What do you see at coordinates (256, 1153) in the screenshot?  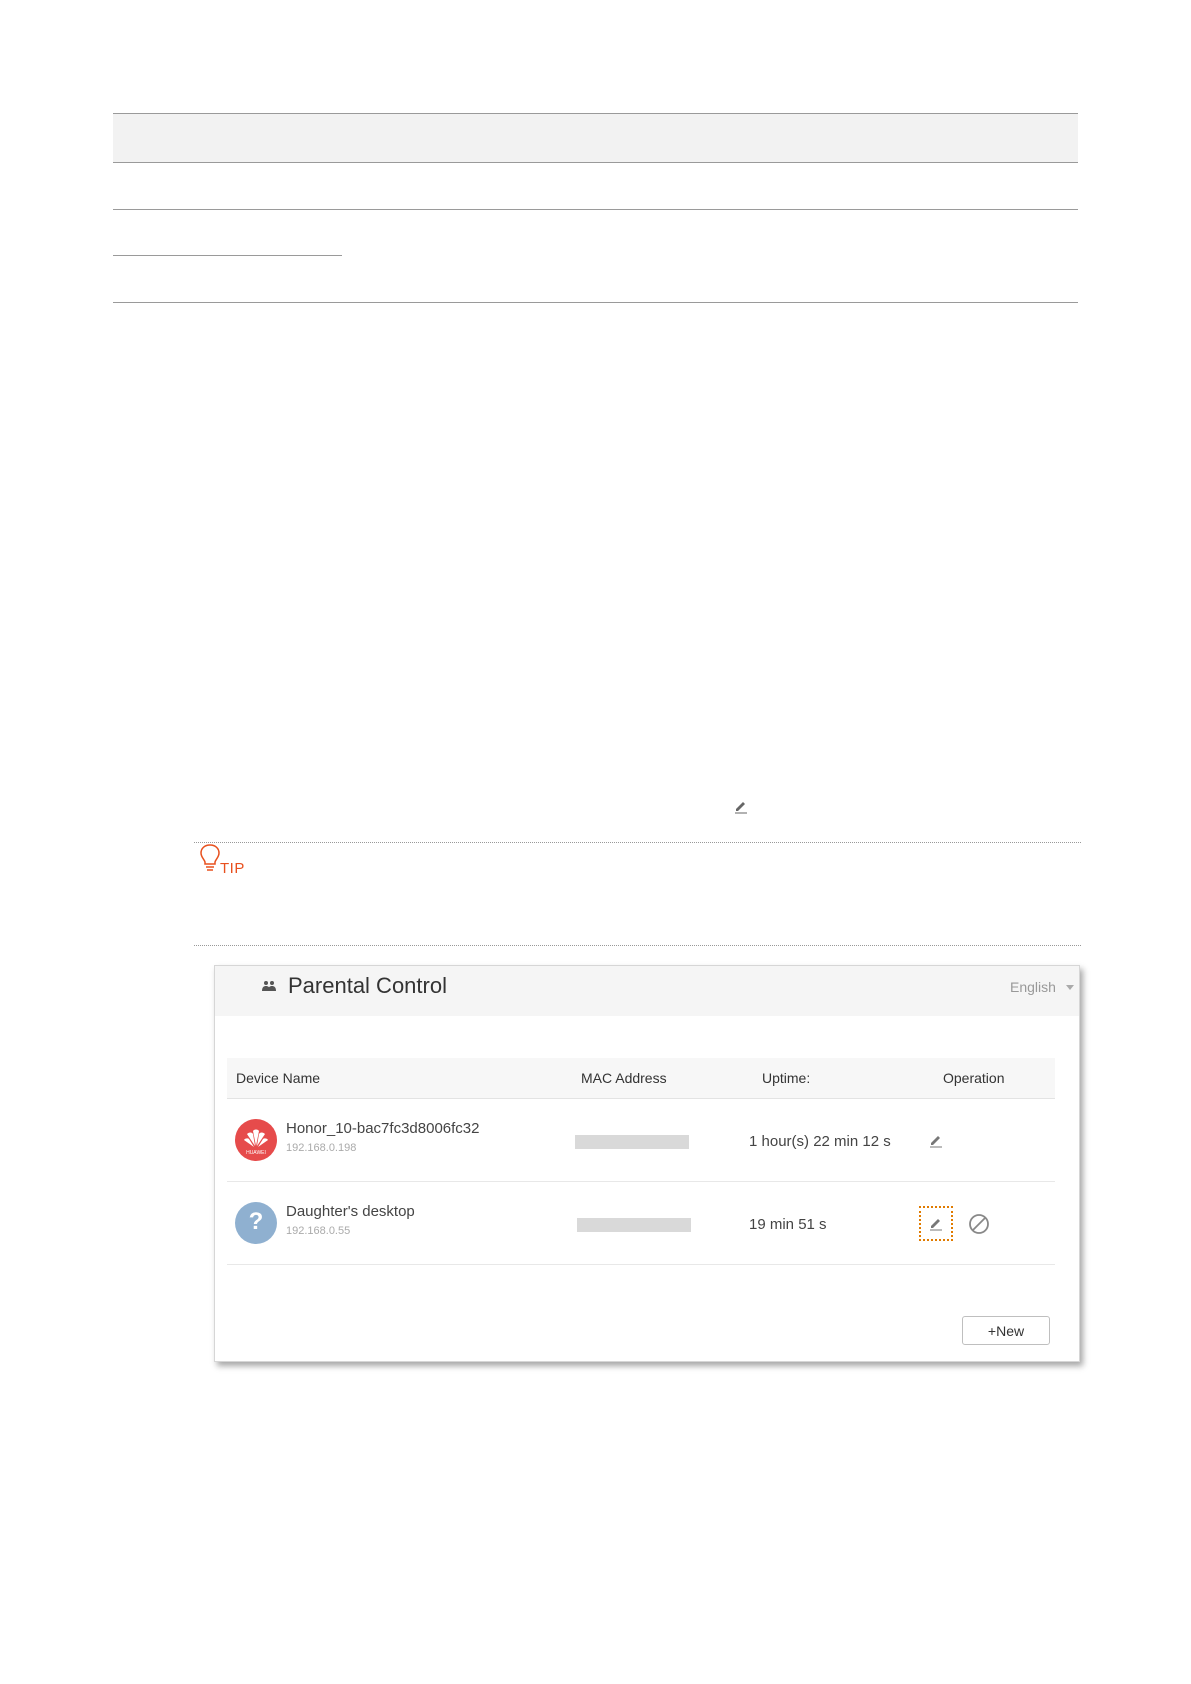 I see `huawei-avatar-label: HUAWEI` at bounding box center [256, 1153].